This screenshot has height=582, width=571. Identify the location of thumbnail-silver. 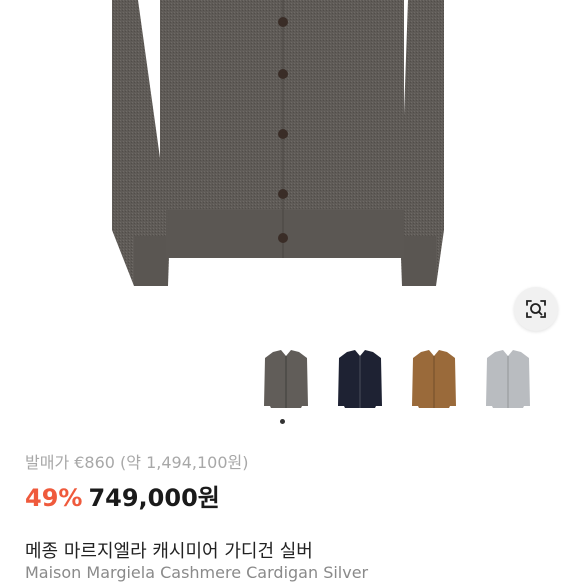
(508, 380).